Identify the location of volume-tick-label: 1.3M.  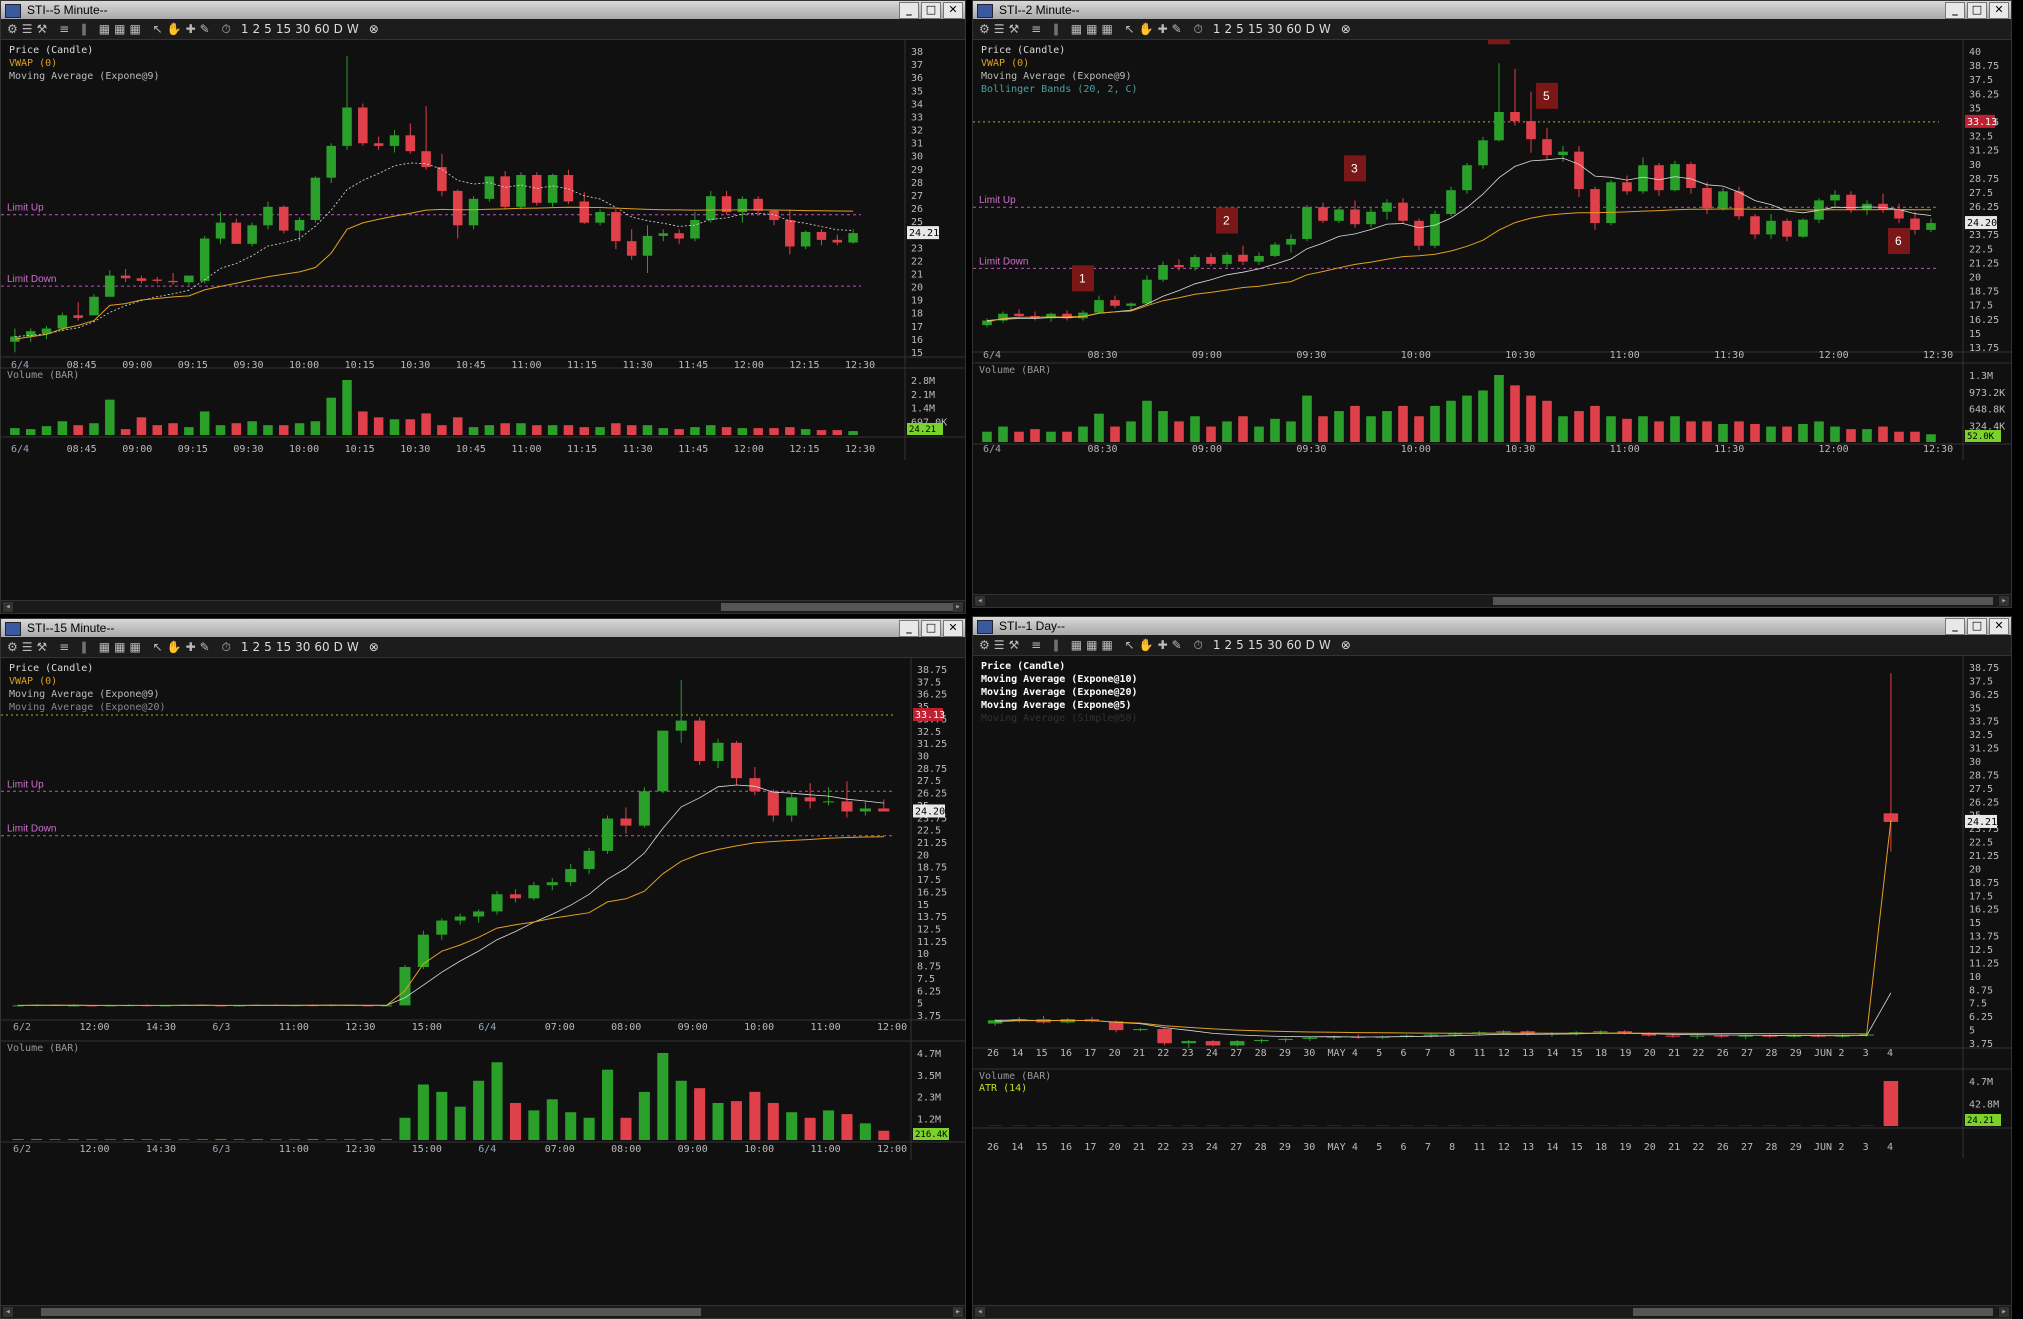
(1981, 376).